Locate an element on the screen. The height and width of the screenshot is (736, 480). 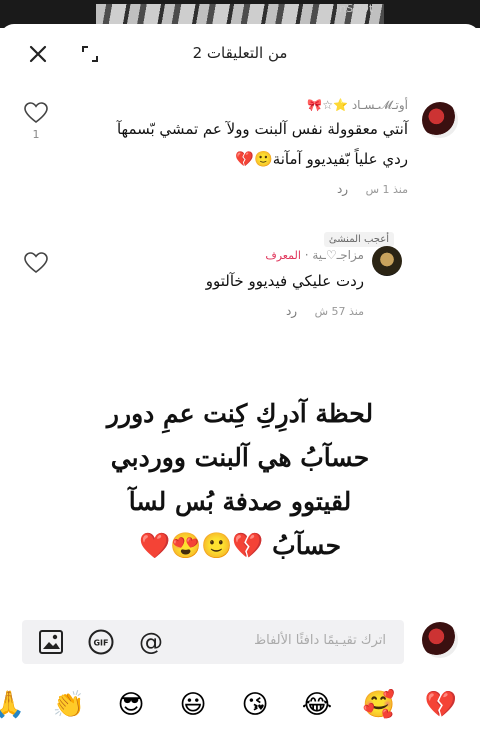
emoji-laugh: 😂 is located at coordinates (317, 705).